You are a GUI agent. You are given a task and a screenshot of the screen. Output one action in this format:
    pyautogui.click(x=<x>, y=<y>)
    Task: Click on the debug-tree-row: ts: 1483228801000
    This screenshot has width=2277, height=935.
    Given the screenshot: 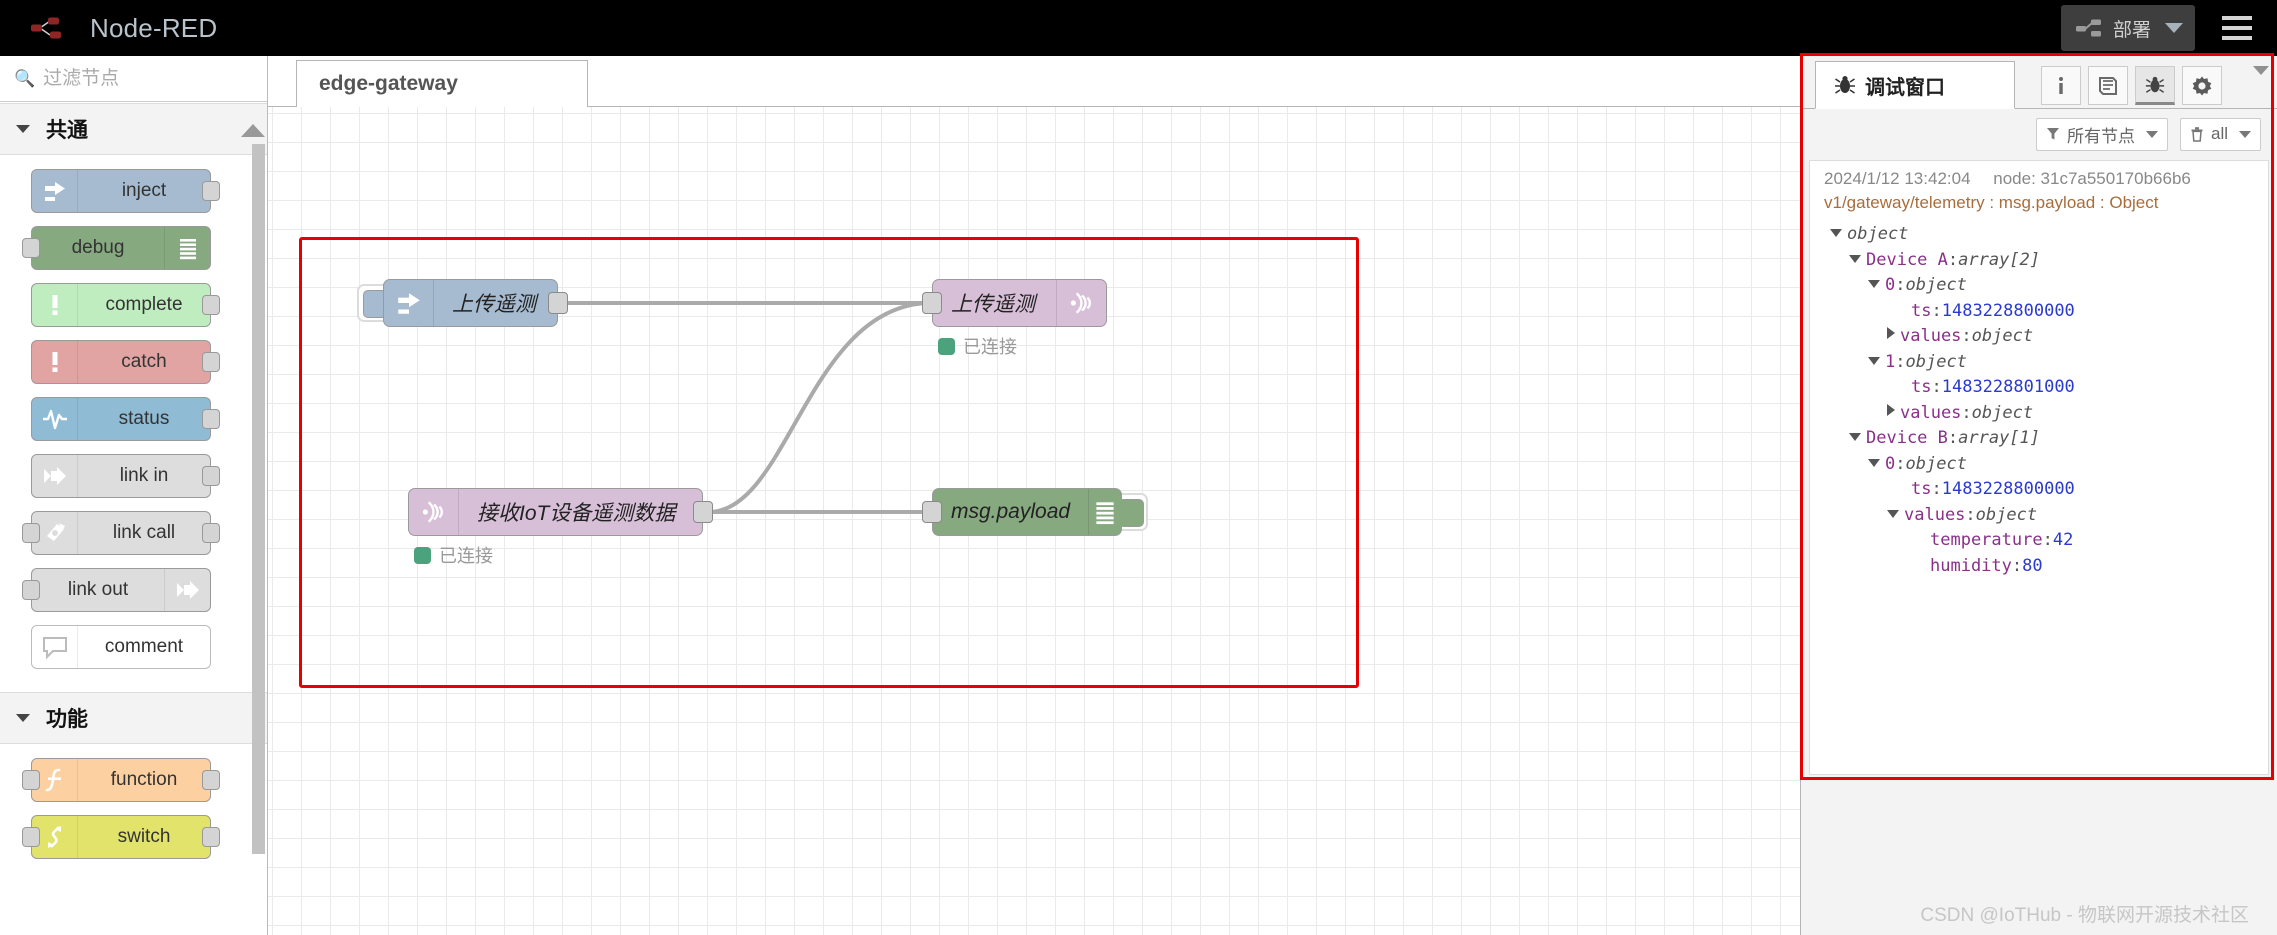 What is the action you would take?
    pyautogui.click(x=2046, y=388)
    